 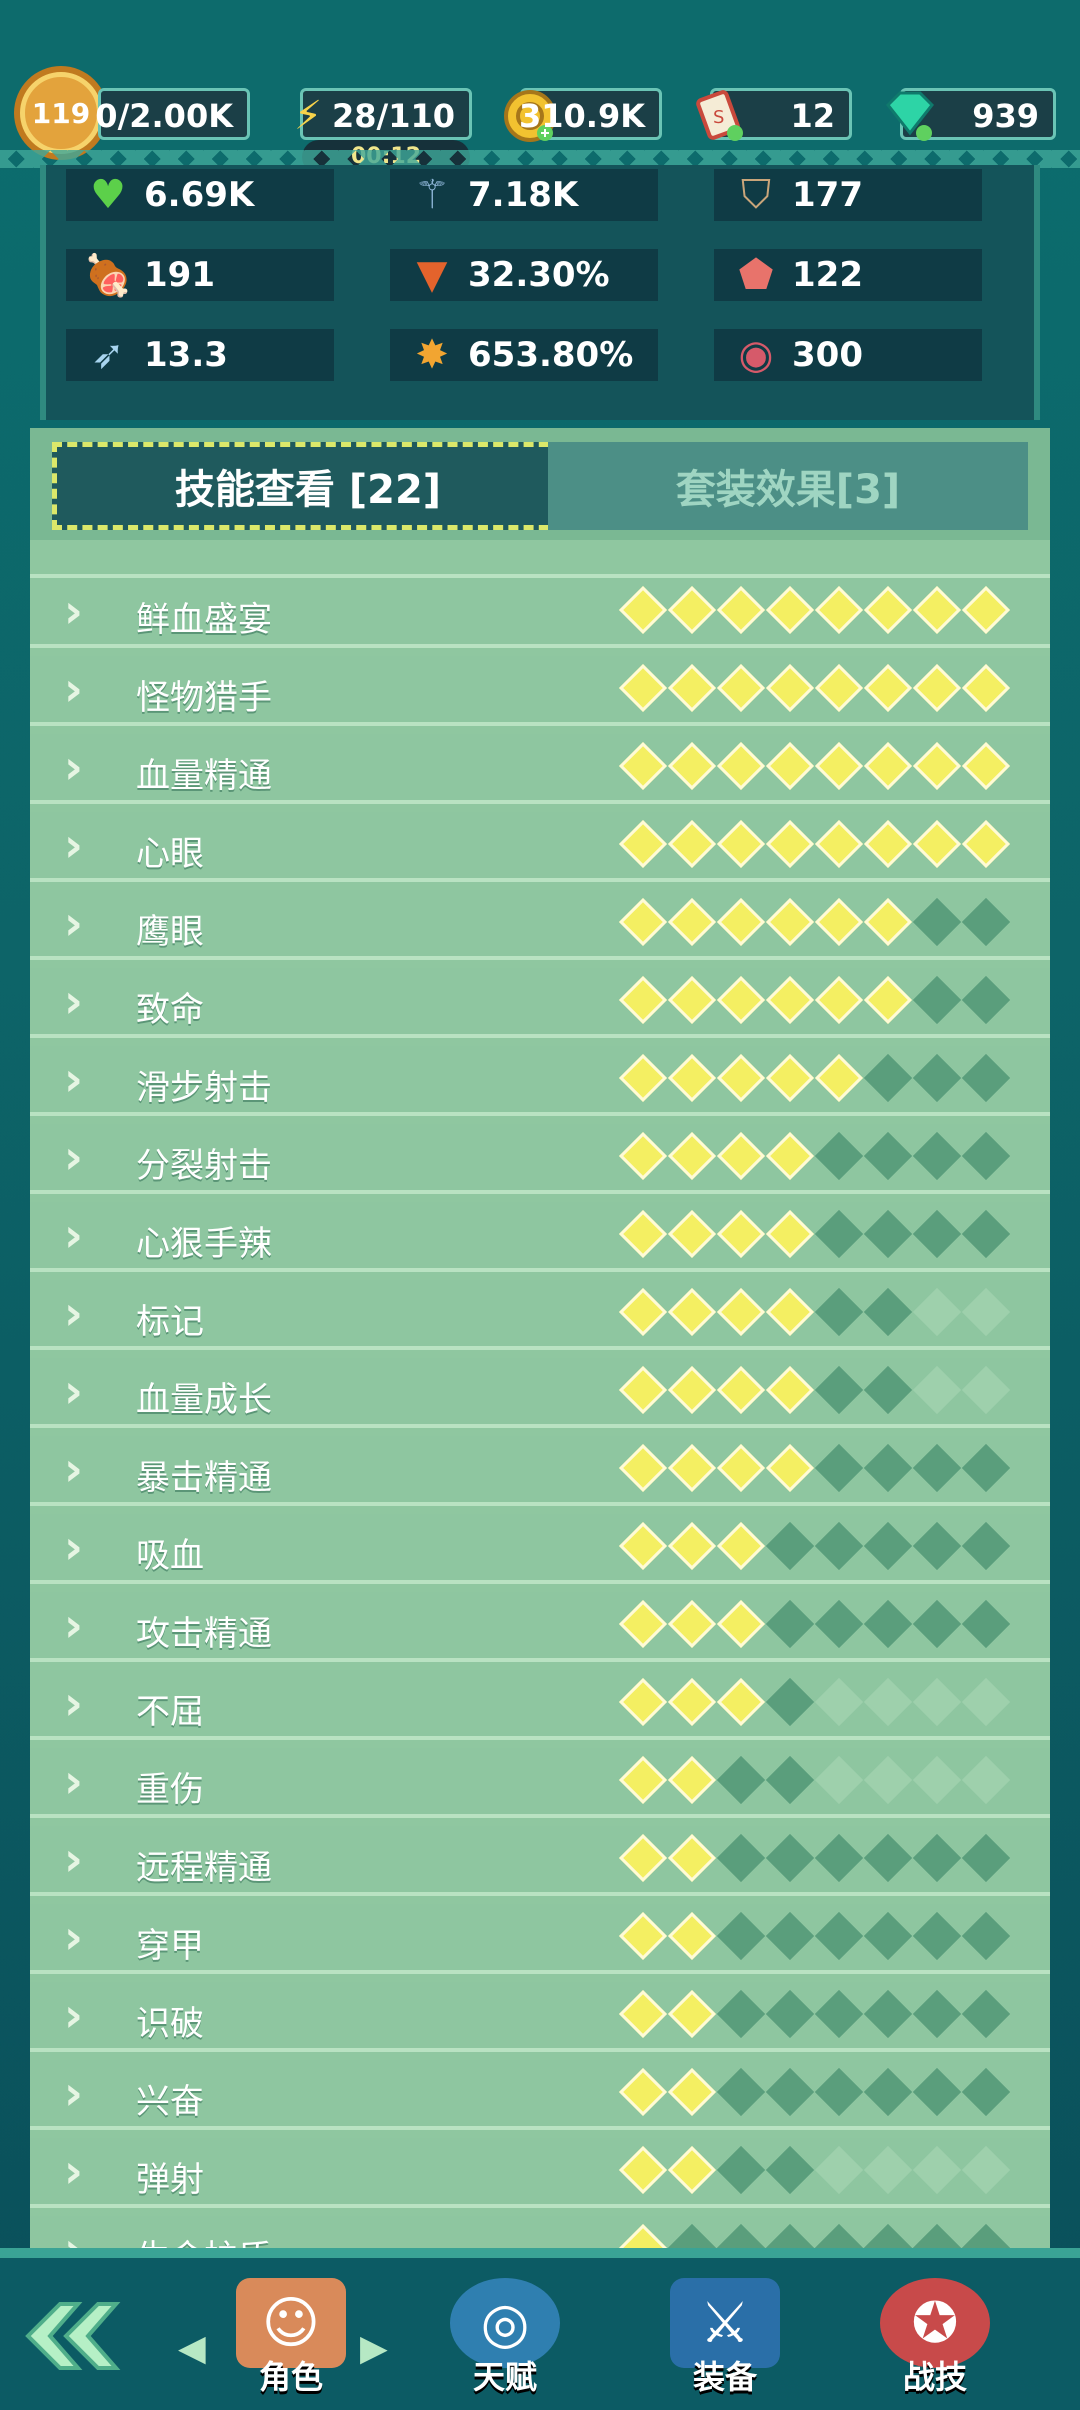 I want to click on shield-icon: ⛉, so click(x=756, y=195).